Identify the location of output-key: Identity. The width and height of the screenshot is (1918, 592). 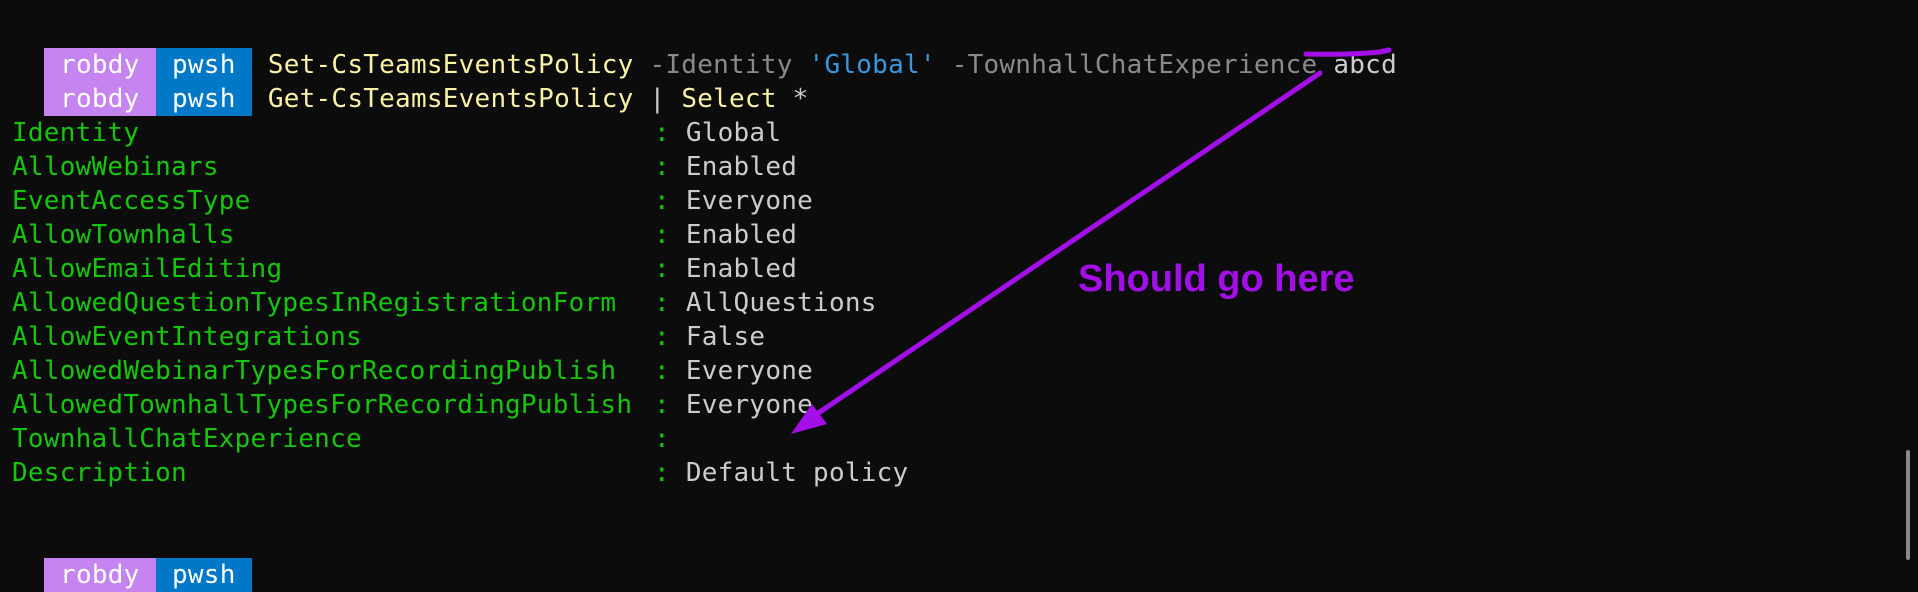
(76, 133).